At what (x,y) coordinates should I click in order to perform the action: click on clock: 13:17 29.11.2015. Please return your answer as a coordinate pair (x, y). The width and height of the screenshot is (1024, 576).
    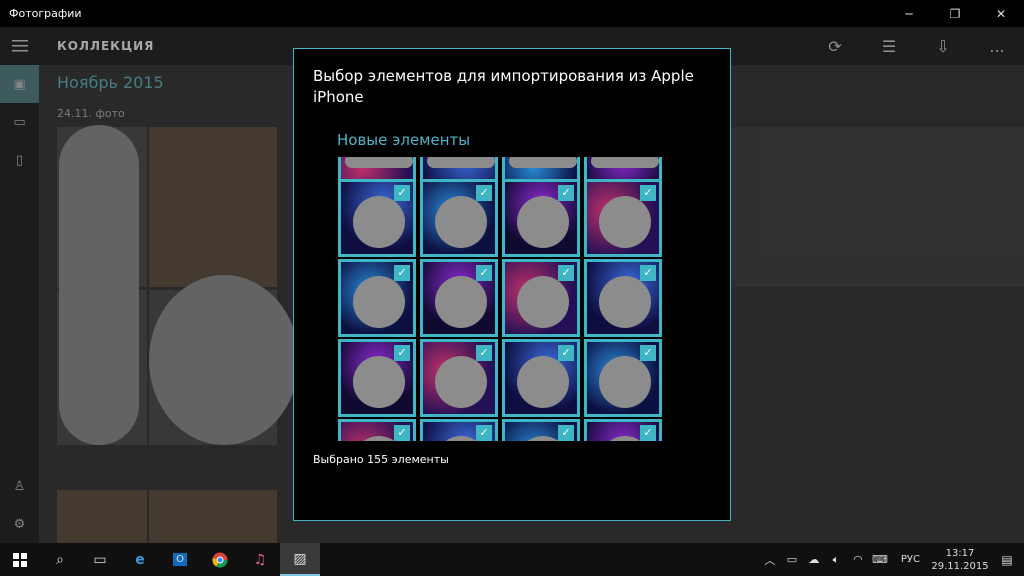
    Looking at the image, I should click on (960, 560).